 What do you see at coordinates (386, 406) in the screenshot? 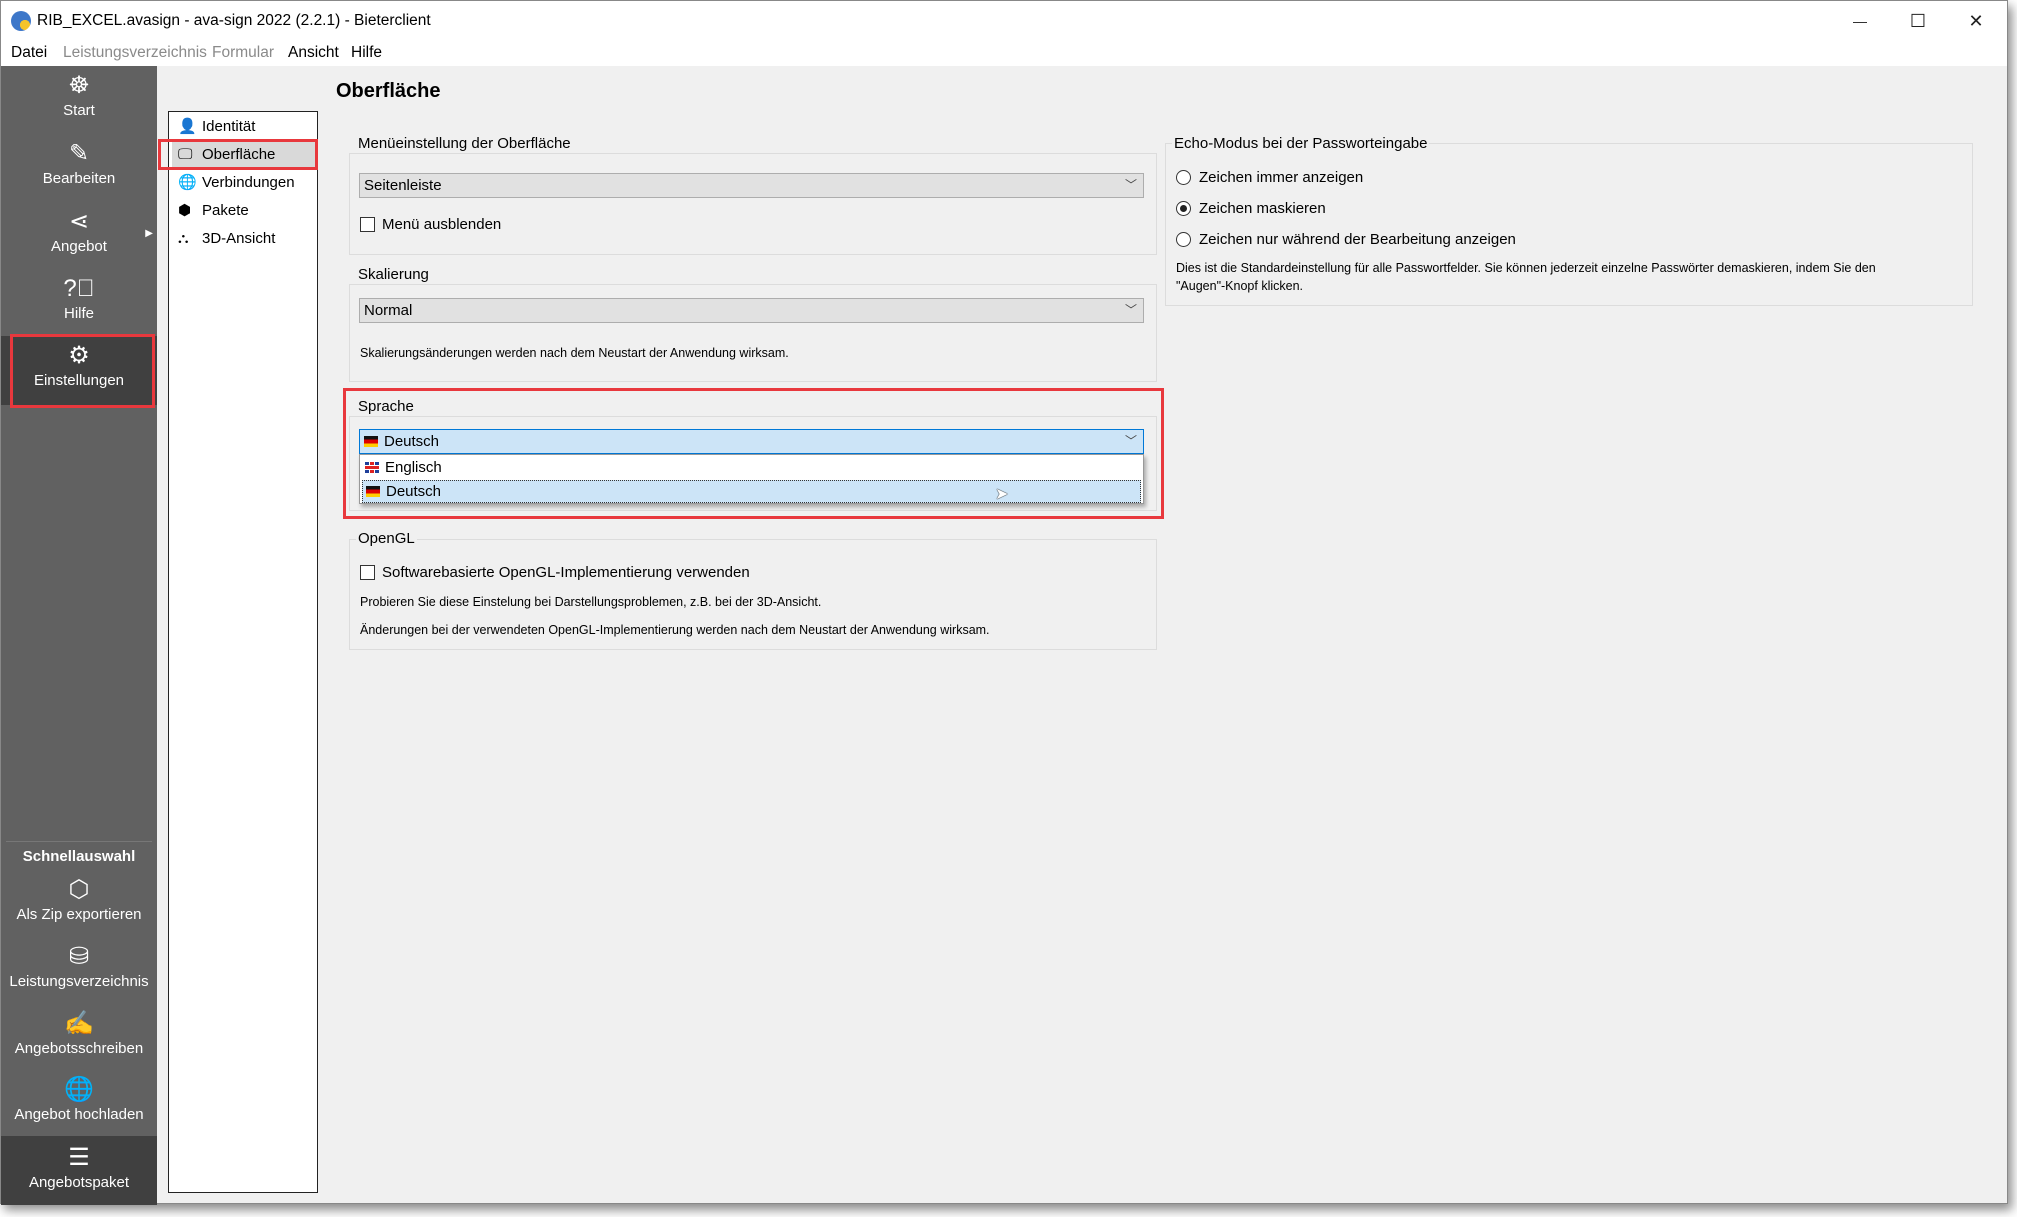
I see `language-label: Sprache` at bounding box center [386, 406].